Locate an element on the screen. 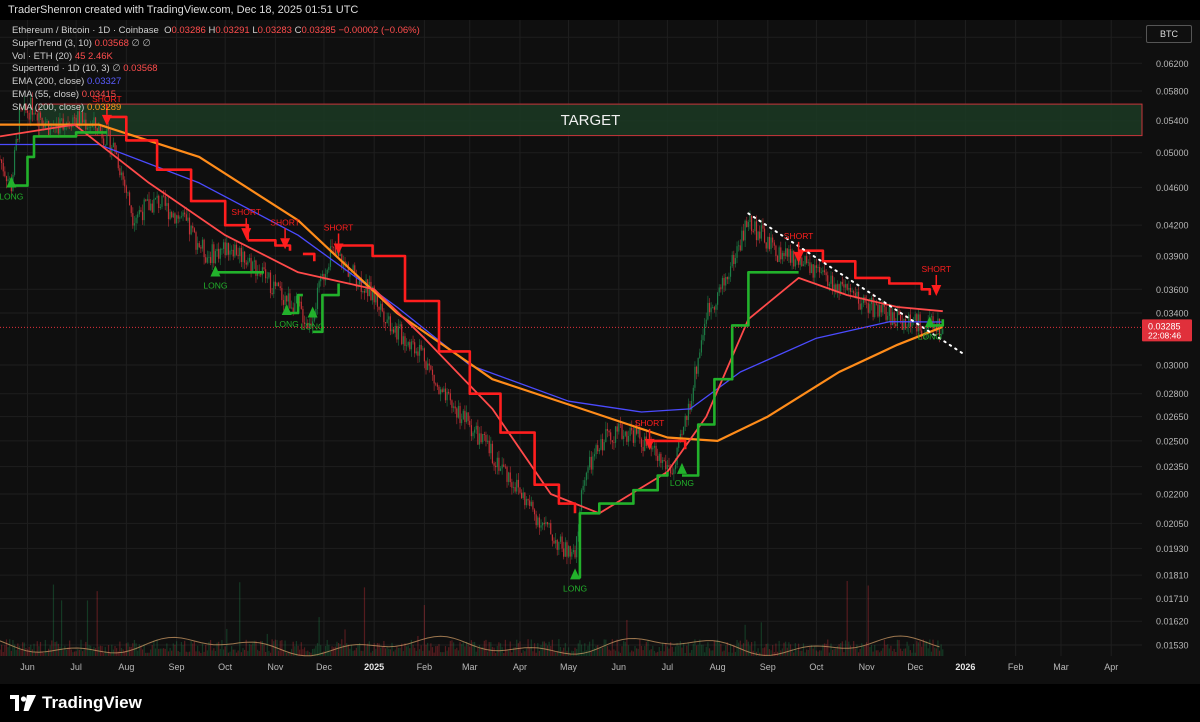  legend-sma200: SMA (200, close) 0.03289 is located at coordinates (216, 108).